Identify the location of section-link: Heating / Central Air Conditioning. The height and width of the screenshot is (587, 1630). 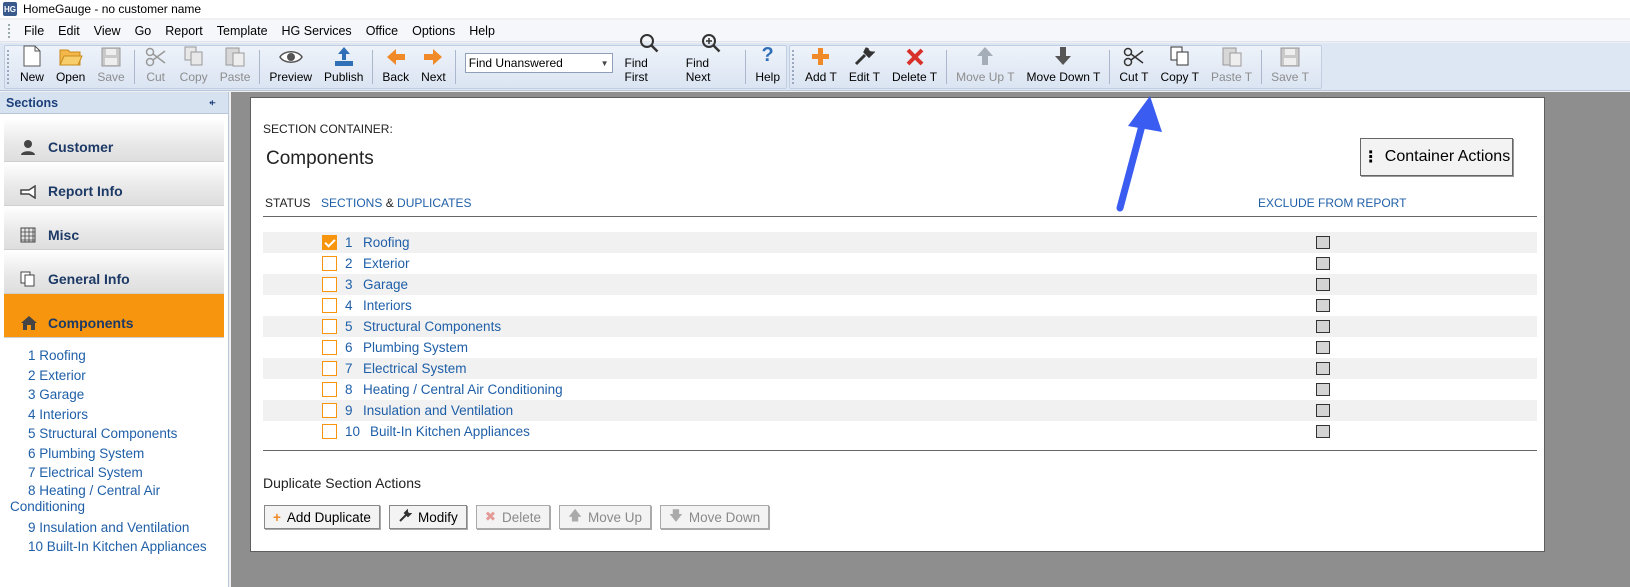
(463, 389).